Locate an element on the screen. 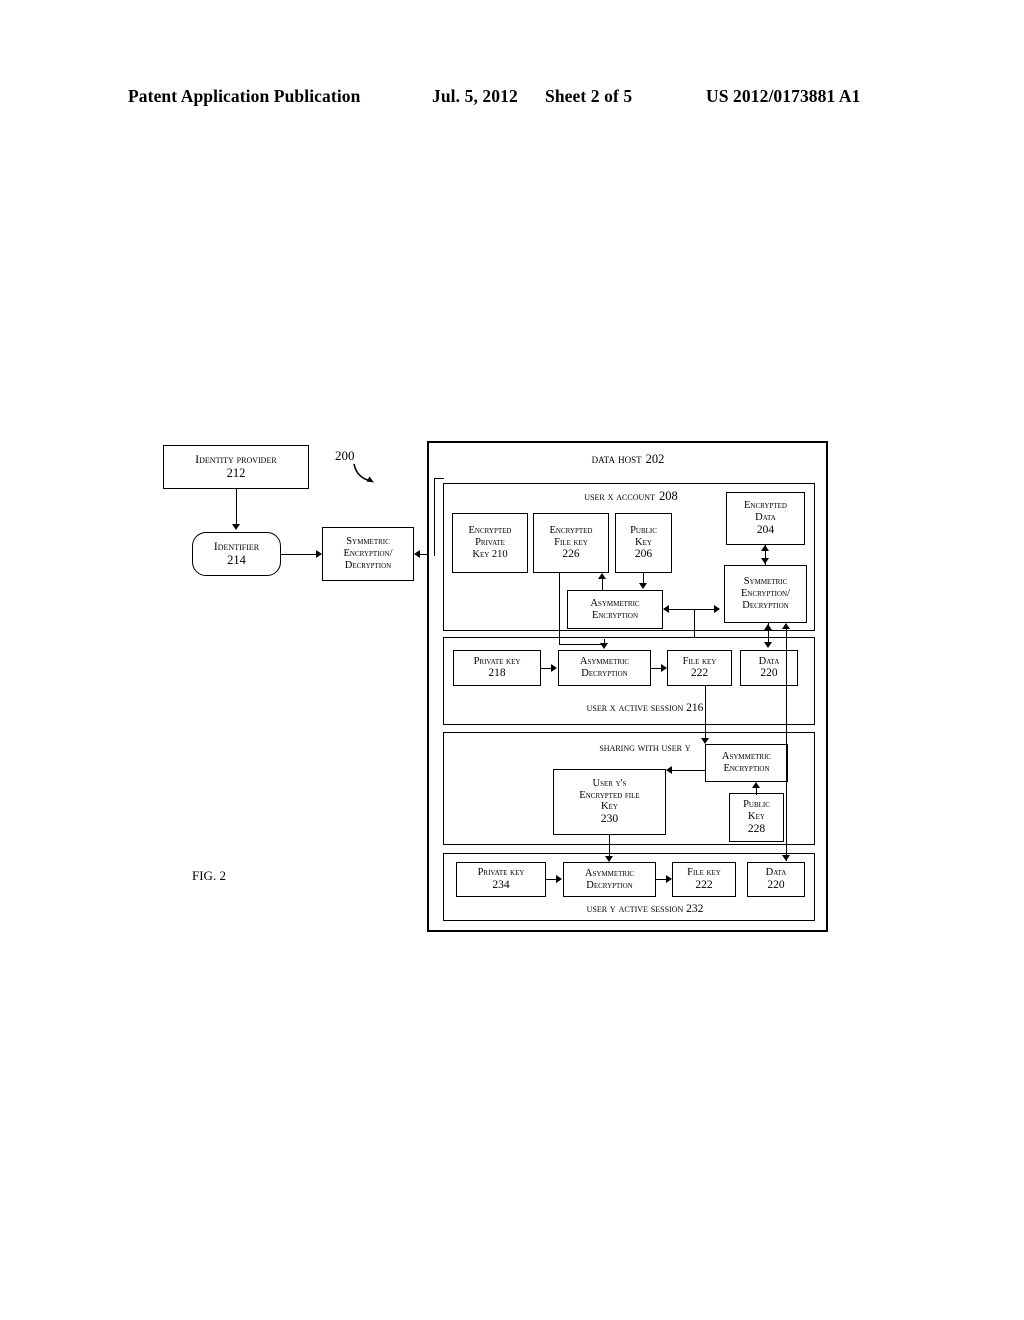 Image resolution: width=1024 pixels, height=1320 pixels. data-host-ref: 202 is located at coordinates (655, 459).